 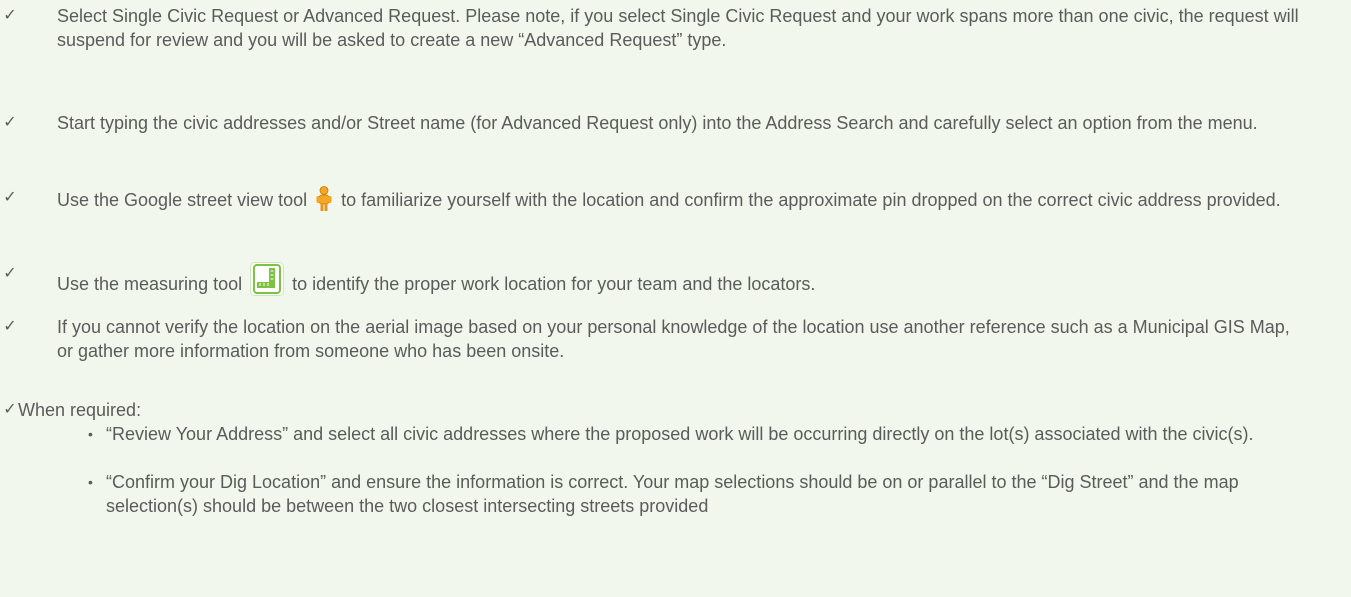 I want to click on text-before-icon: Use the measuring tool, so click(x=150, y=284).